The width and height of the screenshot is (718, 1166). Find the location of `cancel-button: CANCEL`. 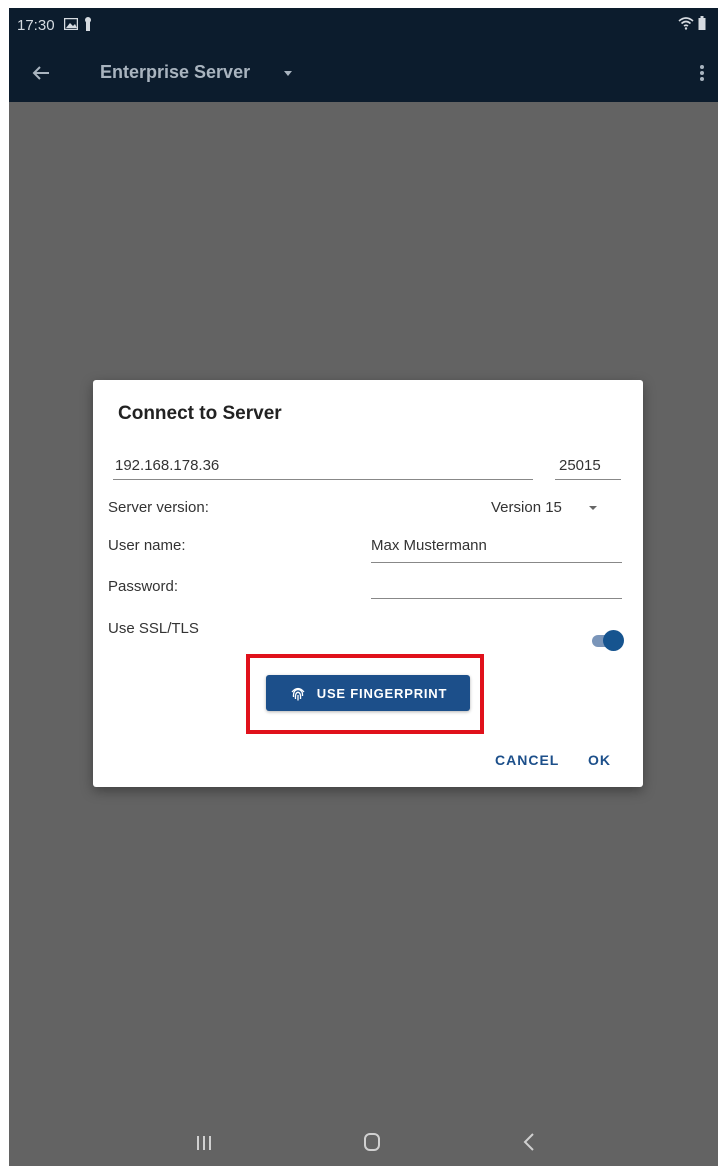

cancel-button: CANCEL is located at coordinates (527, 760).